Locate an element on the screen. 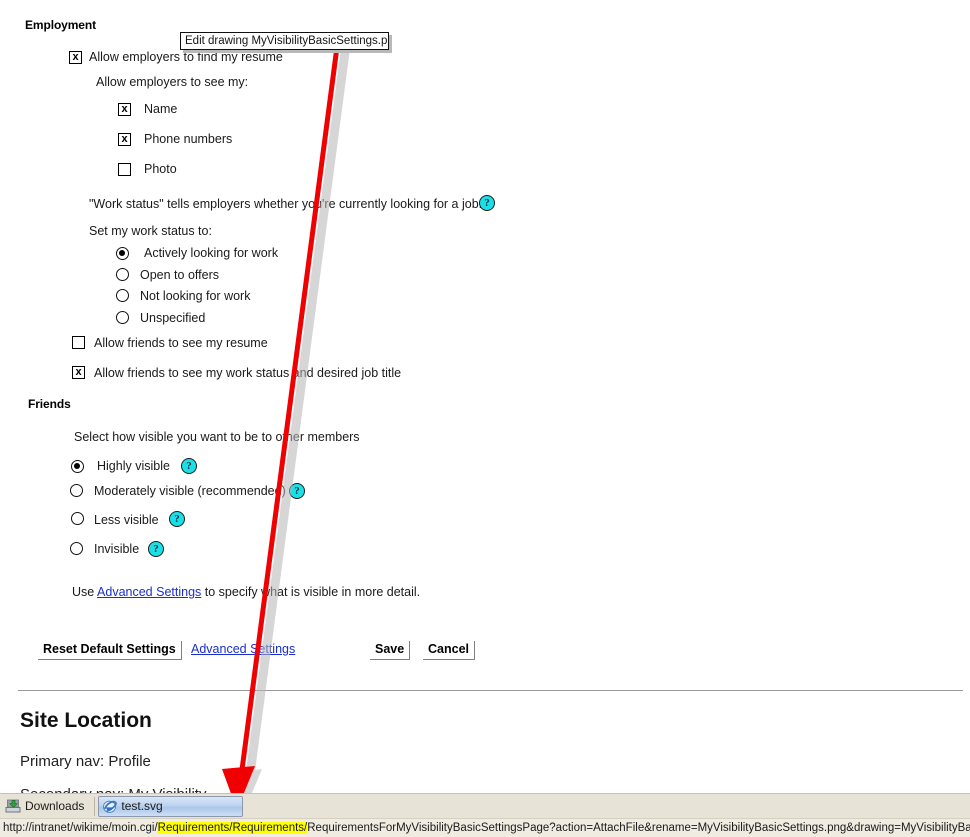 This screenshot has height=837, width=970. downloads-icon is located at coordinates (13, 806).